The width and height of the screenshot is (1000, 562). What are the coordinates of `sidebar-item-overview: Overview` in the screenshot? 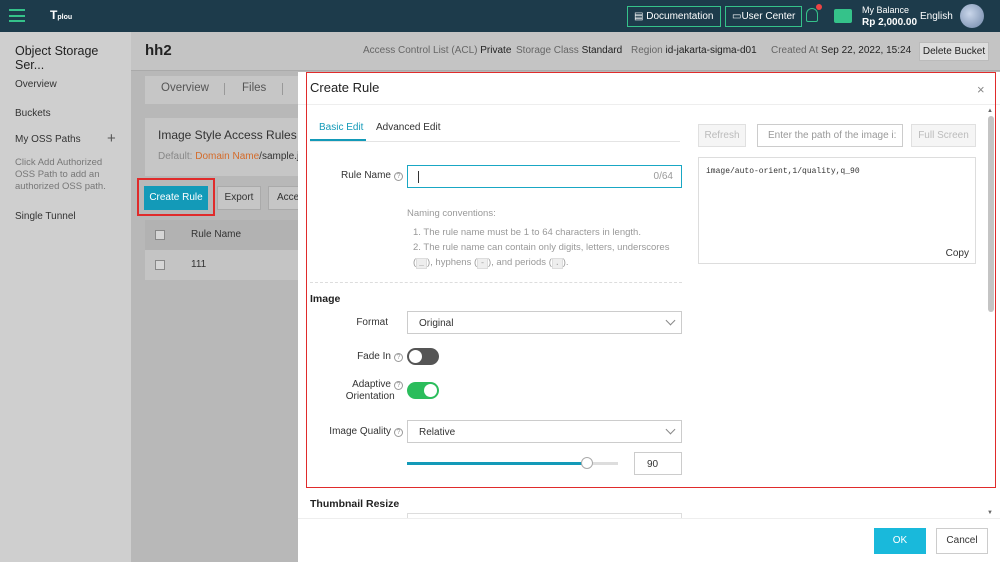 It's located at (36, 84).